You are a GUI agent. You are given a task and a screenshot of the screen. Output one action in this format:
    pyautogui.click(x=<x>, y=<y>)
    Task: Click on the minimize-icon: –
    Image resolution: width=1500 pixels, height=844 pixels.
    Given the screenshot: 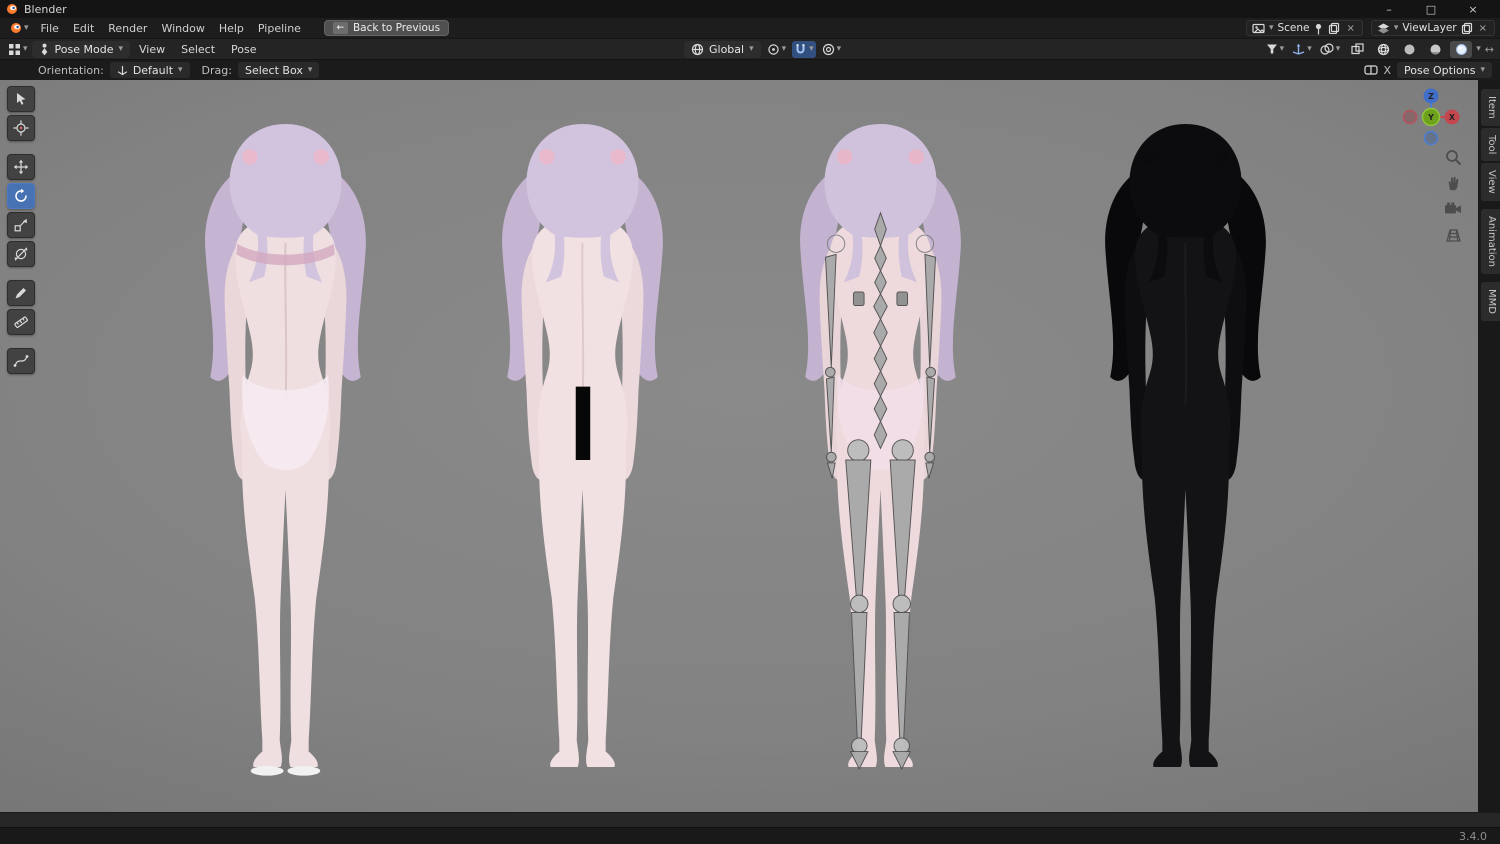 What is the action you would take?
    pyautogui.click(x=1389, y=9)
    